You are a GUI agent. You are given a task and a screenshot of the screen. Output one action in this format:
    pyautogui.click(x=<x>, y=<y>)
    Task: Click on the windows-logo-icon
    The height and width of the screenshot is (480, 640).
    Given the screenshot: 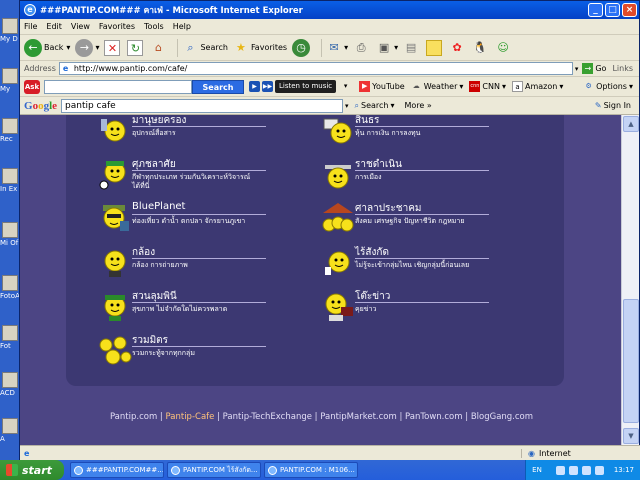 What is the action you would take?
    pyautogui.click(x=12, y=470)
    